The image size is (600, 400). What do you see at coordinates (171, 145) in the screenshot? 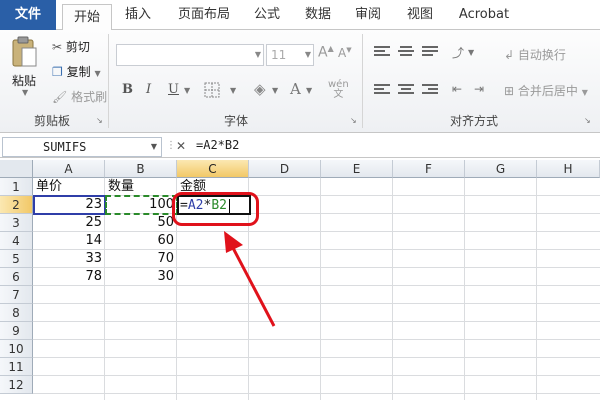
I see `formula-options-icon: ⋮` at bounding box center [171, 145].